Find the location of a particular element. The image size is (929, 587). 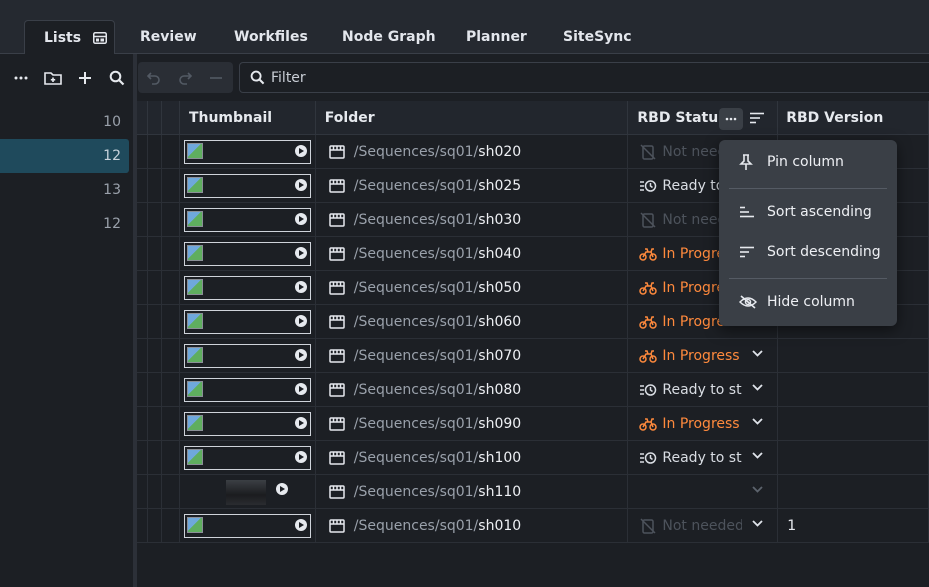

header-folder: Folder is located at coordinates (472, 118).